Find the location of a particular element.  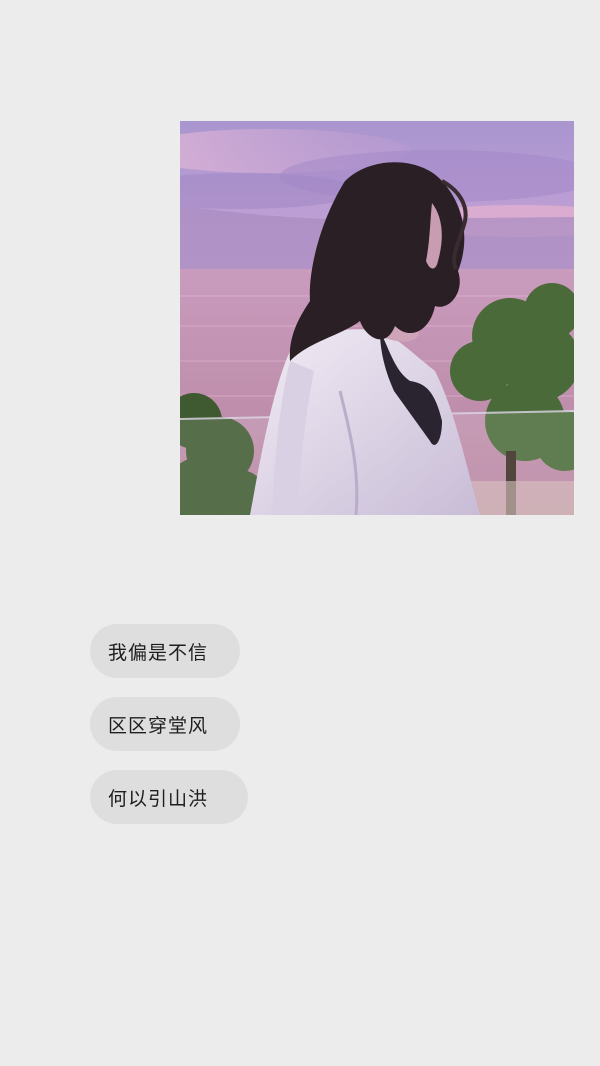

chat-bubble-text: 区区穿堂风 is located at coordinates (158, 725).